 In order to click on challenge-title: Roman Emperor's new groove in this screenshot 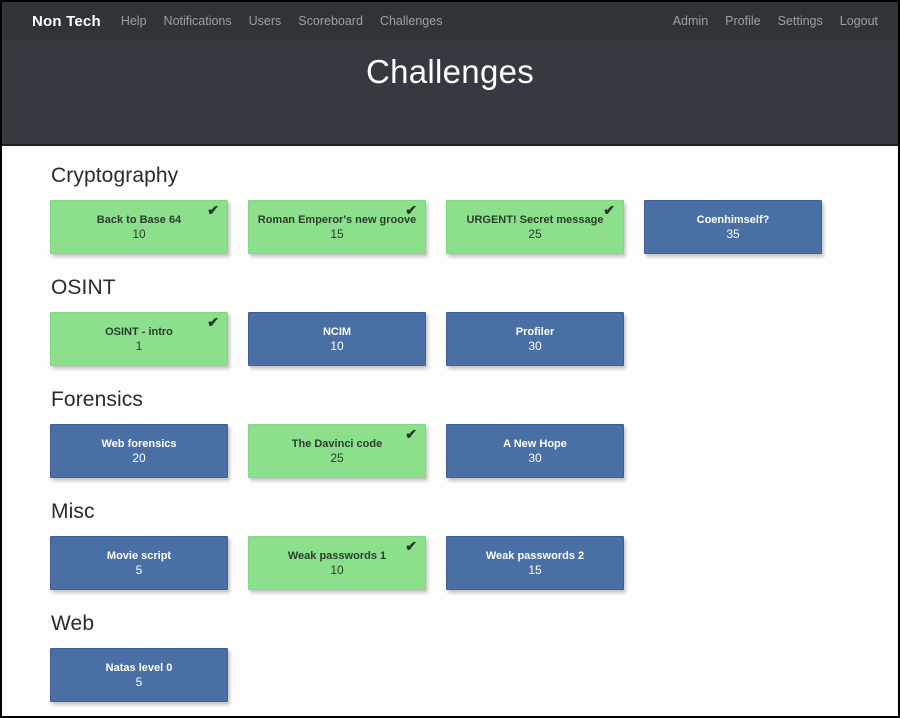, I will do `click(337, 219)`.